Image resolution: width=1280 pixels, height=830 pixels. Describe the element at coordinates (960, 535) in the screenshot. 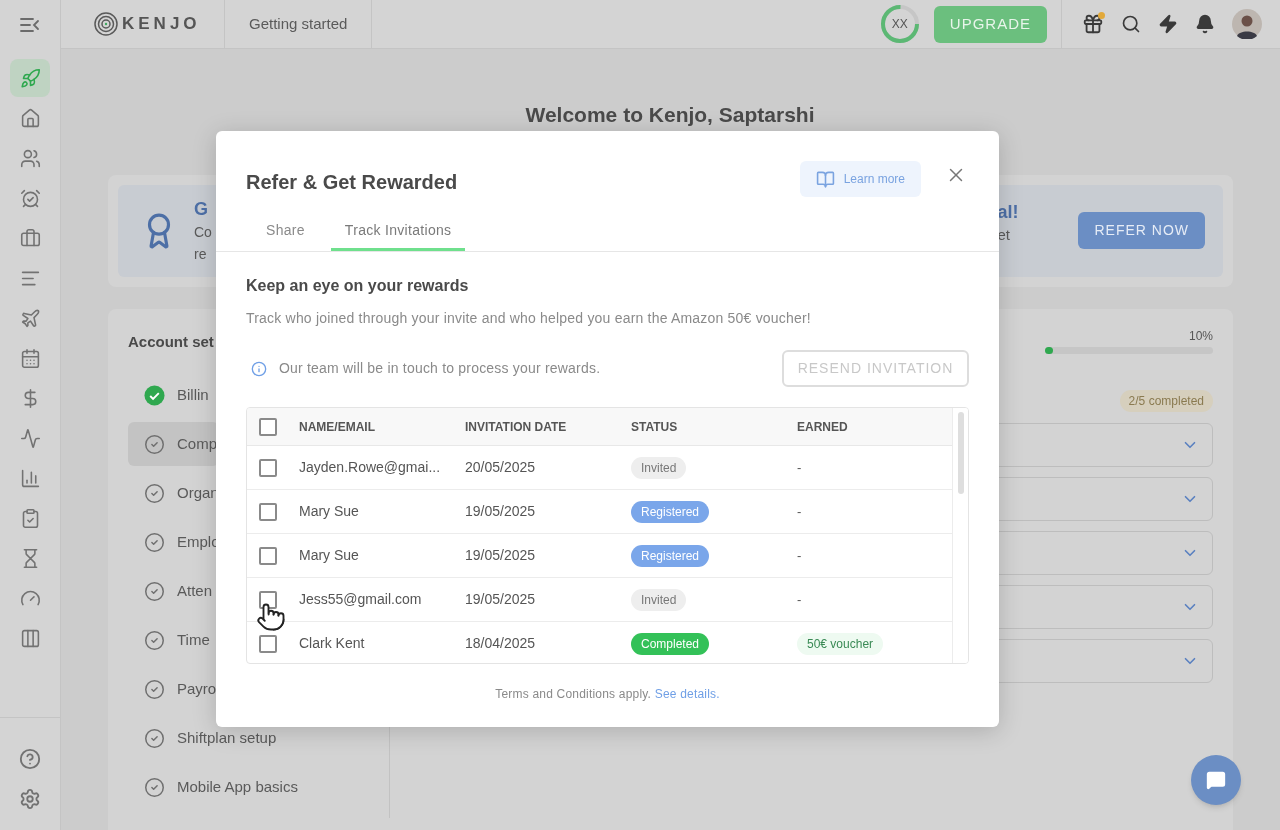

I see `scrollbar` at that location.